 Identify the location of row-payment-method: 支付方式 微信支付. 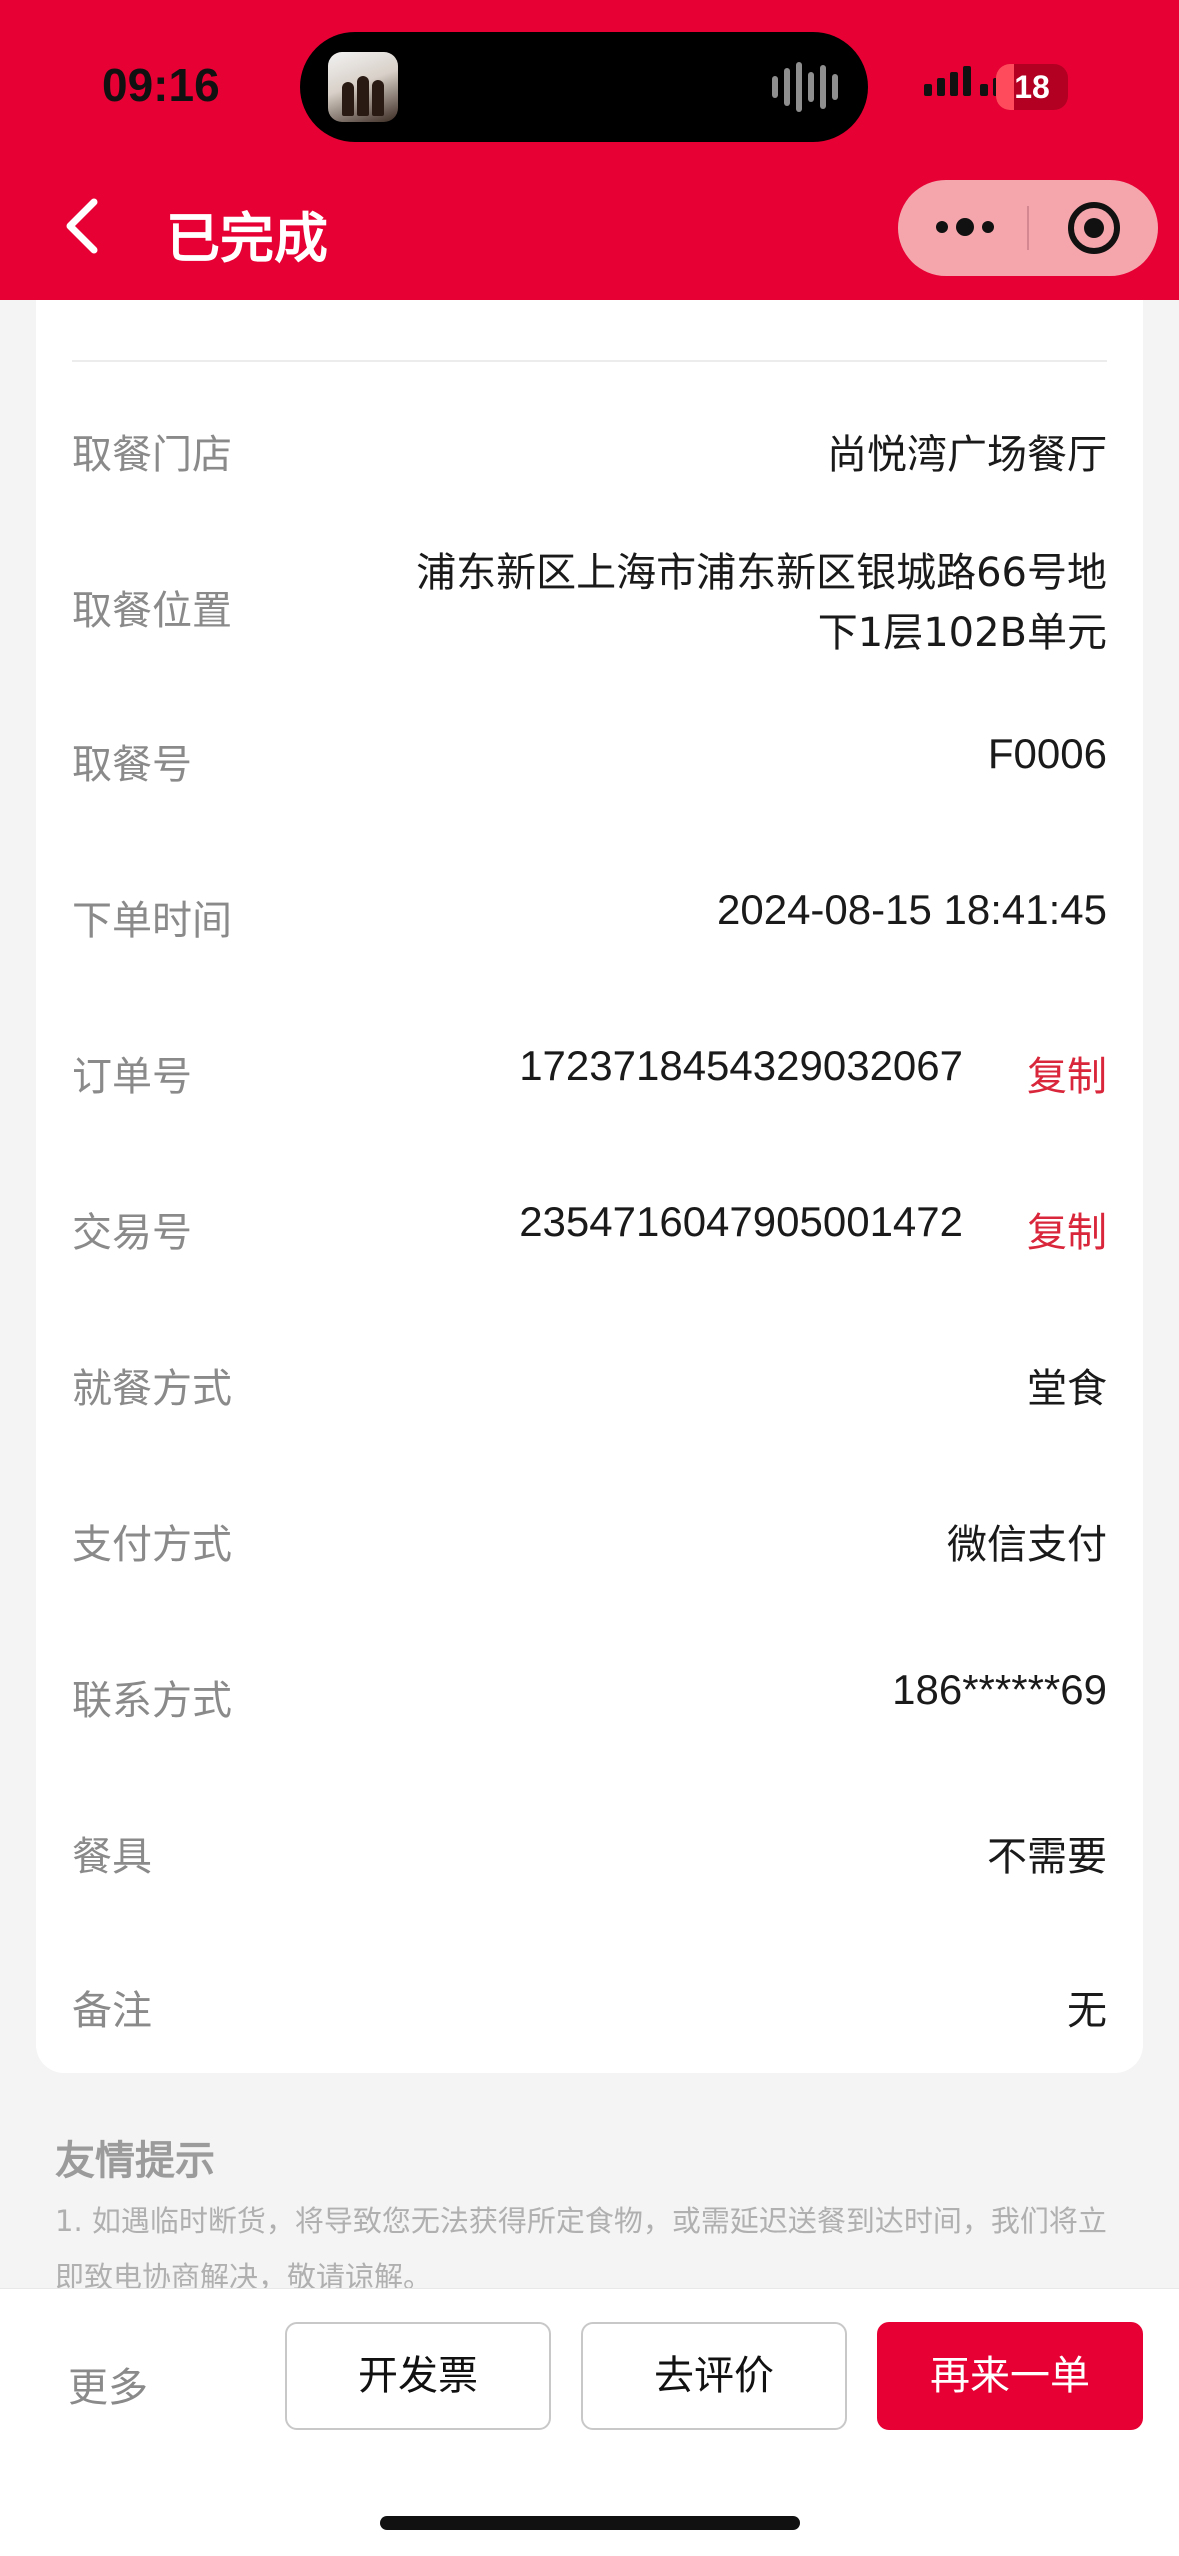
(589, 1537).